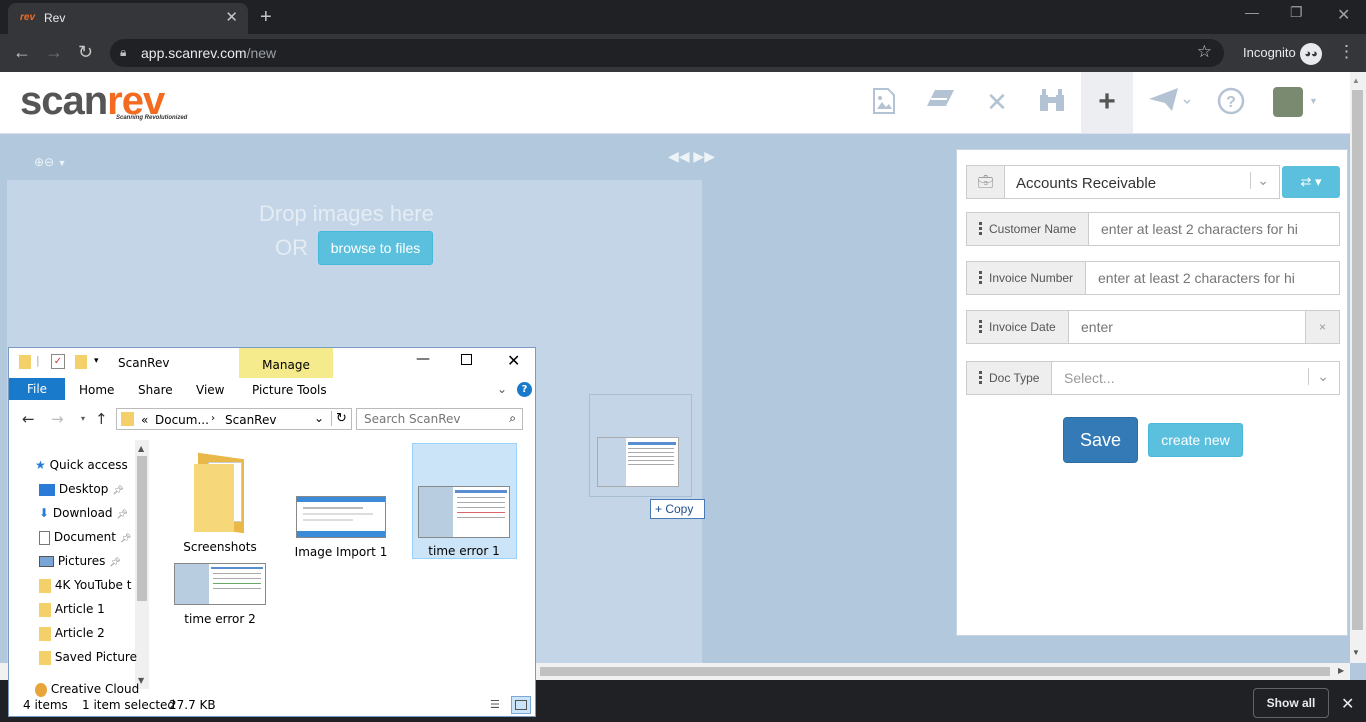 Image resolution: width=1366 pixels, height=722 pixels. I want to click on nav-downloads: ⬇ Download 📌︎, so click(83, 513).